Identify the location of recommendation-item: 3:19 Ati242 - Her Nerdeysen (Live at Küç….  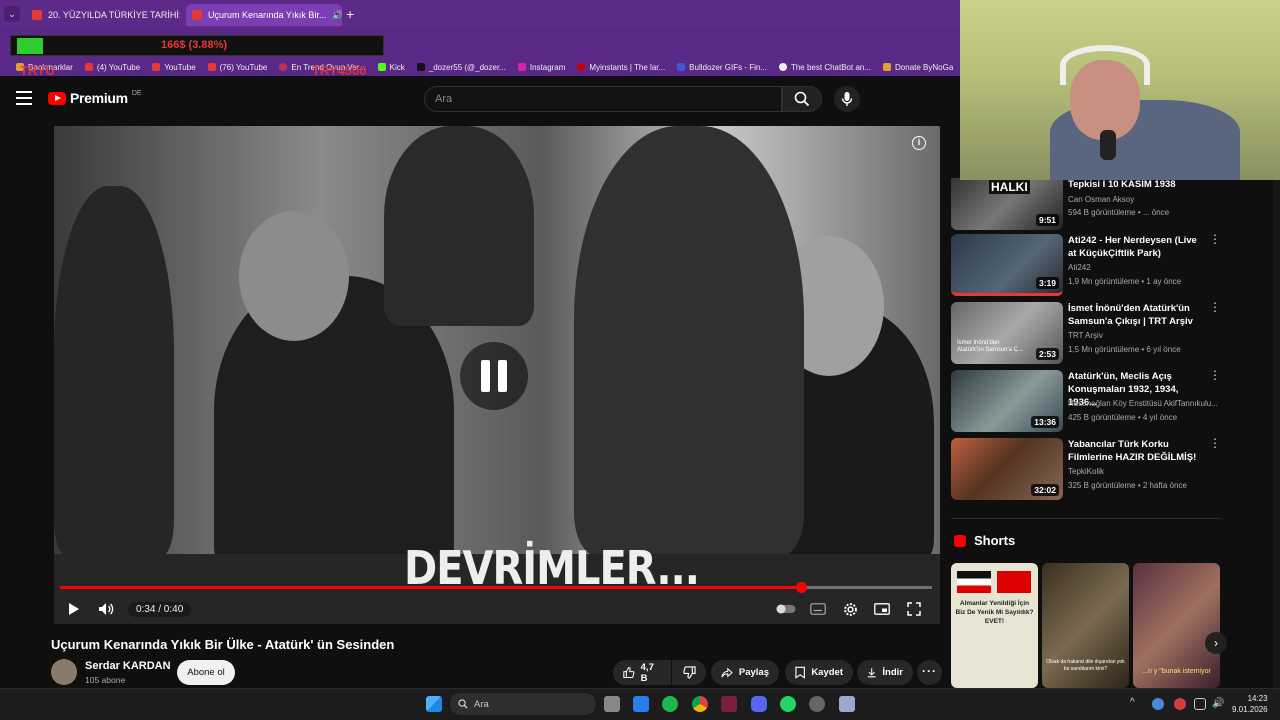
(1086, 264).